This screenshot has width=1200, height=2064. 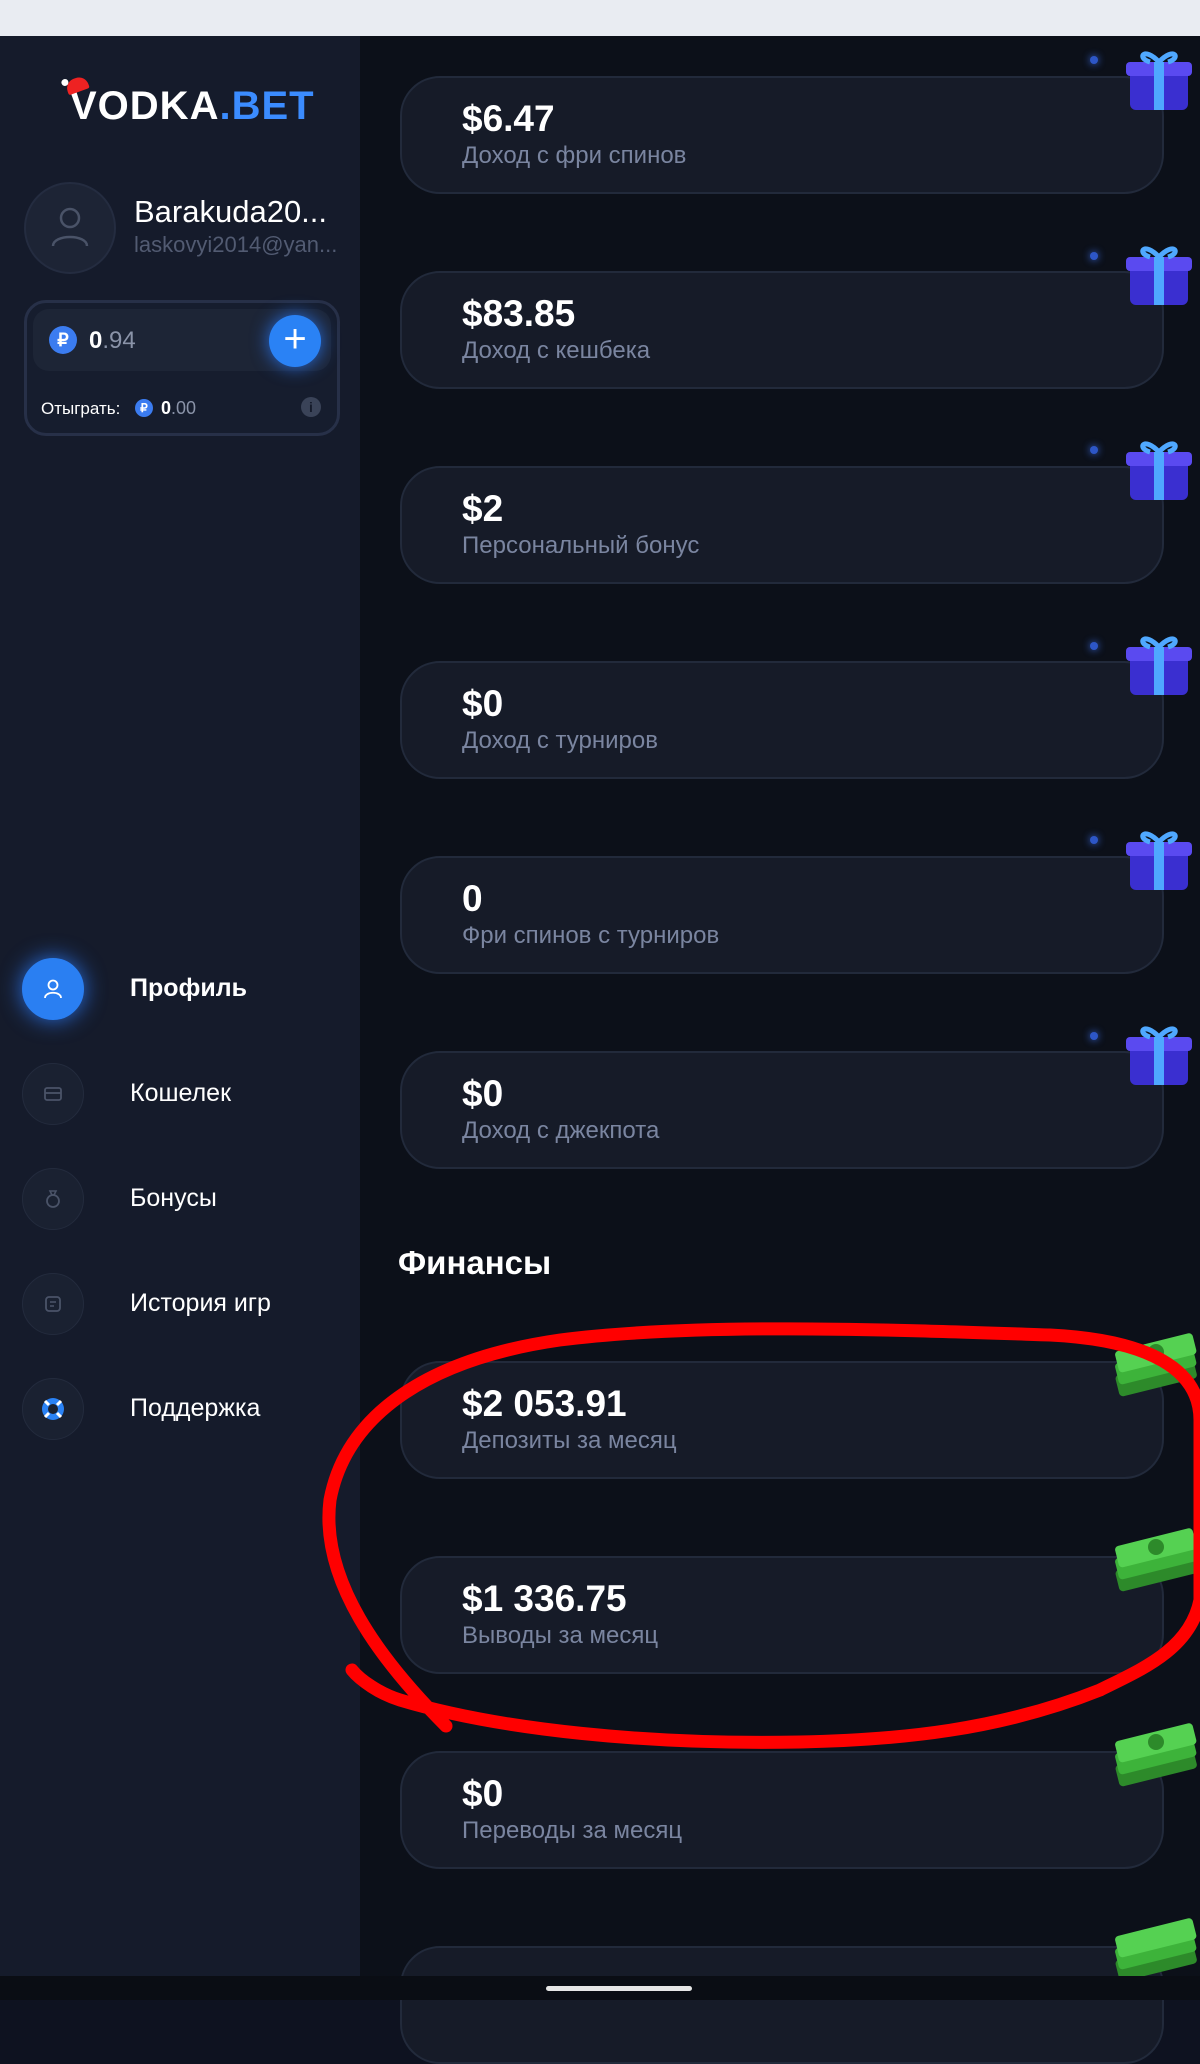 I want to click on balance-card: ₽ 0.94 + Отыграть: ₽ 0.00 i, so click(x=182, y=368).